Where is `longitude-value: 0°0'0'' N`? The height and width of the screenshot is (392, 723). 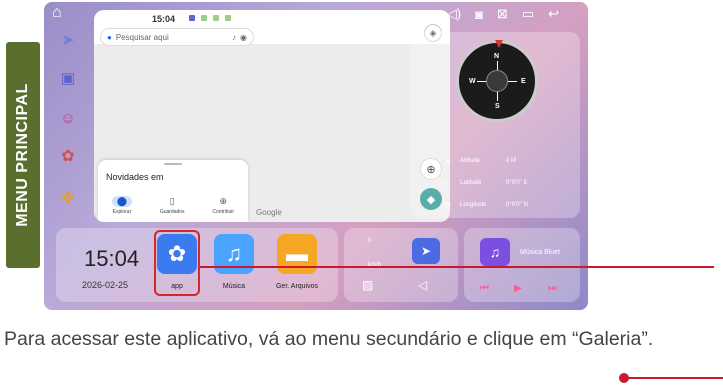 longitude-value: 0°0'0'' N is located at coordinates (517, 204).